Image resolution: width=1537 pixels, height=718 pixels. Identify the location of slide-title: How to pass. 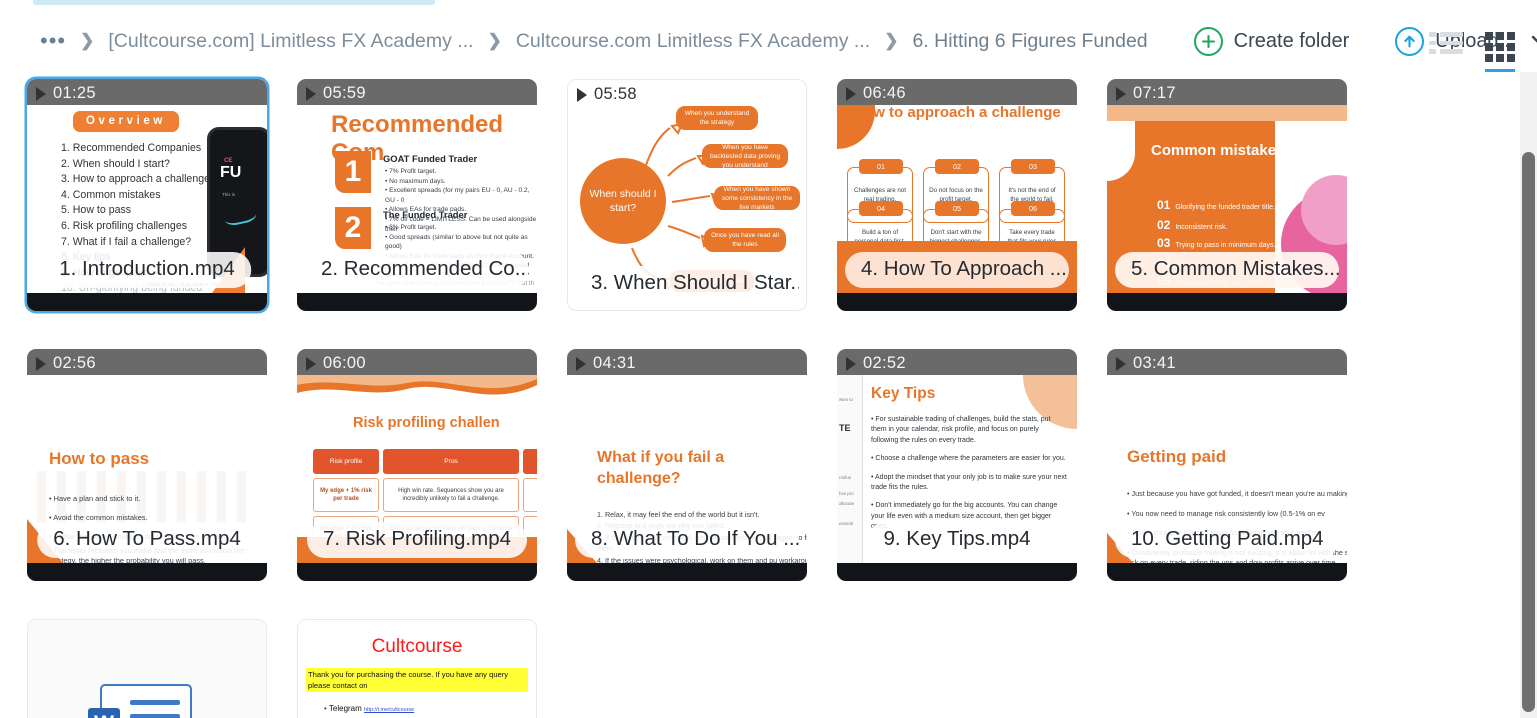
(99, 458).